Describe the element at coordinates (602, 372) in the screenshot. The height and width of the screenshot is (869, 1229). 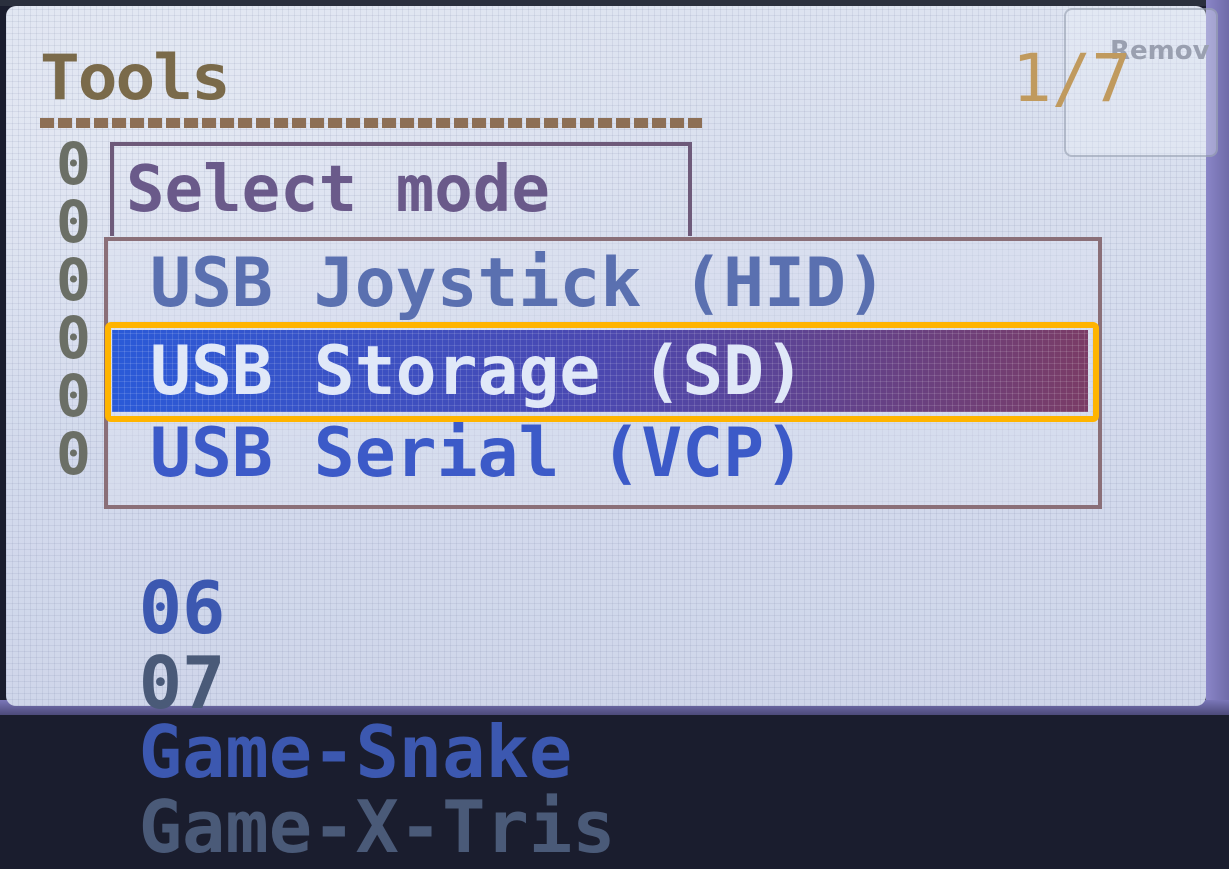
I see `selection-annotation-box` at that location.